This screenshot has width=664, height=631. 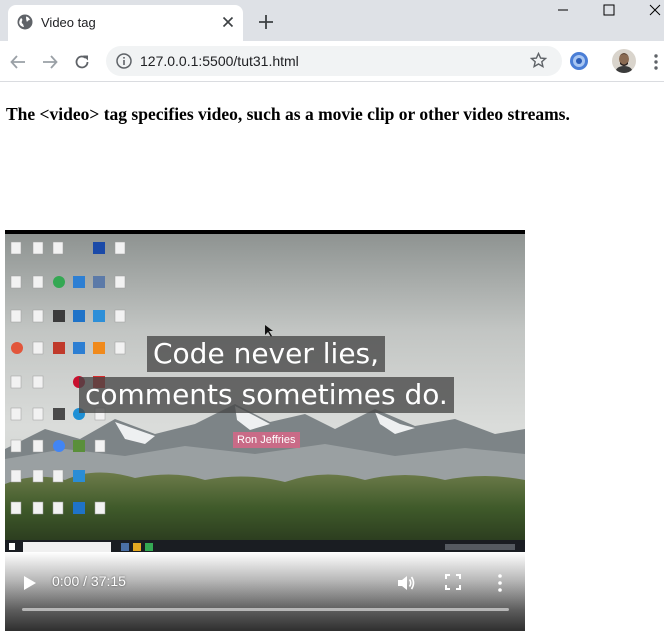 I want to click on quote-author: Ron Jeffries, so click(x=266, y=440).